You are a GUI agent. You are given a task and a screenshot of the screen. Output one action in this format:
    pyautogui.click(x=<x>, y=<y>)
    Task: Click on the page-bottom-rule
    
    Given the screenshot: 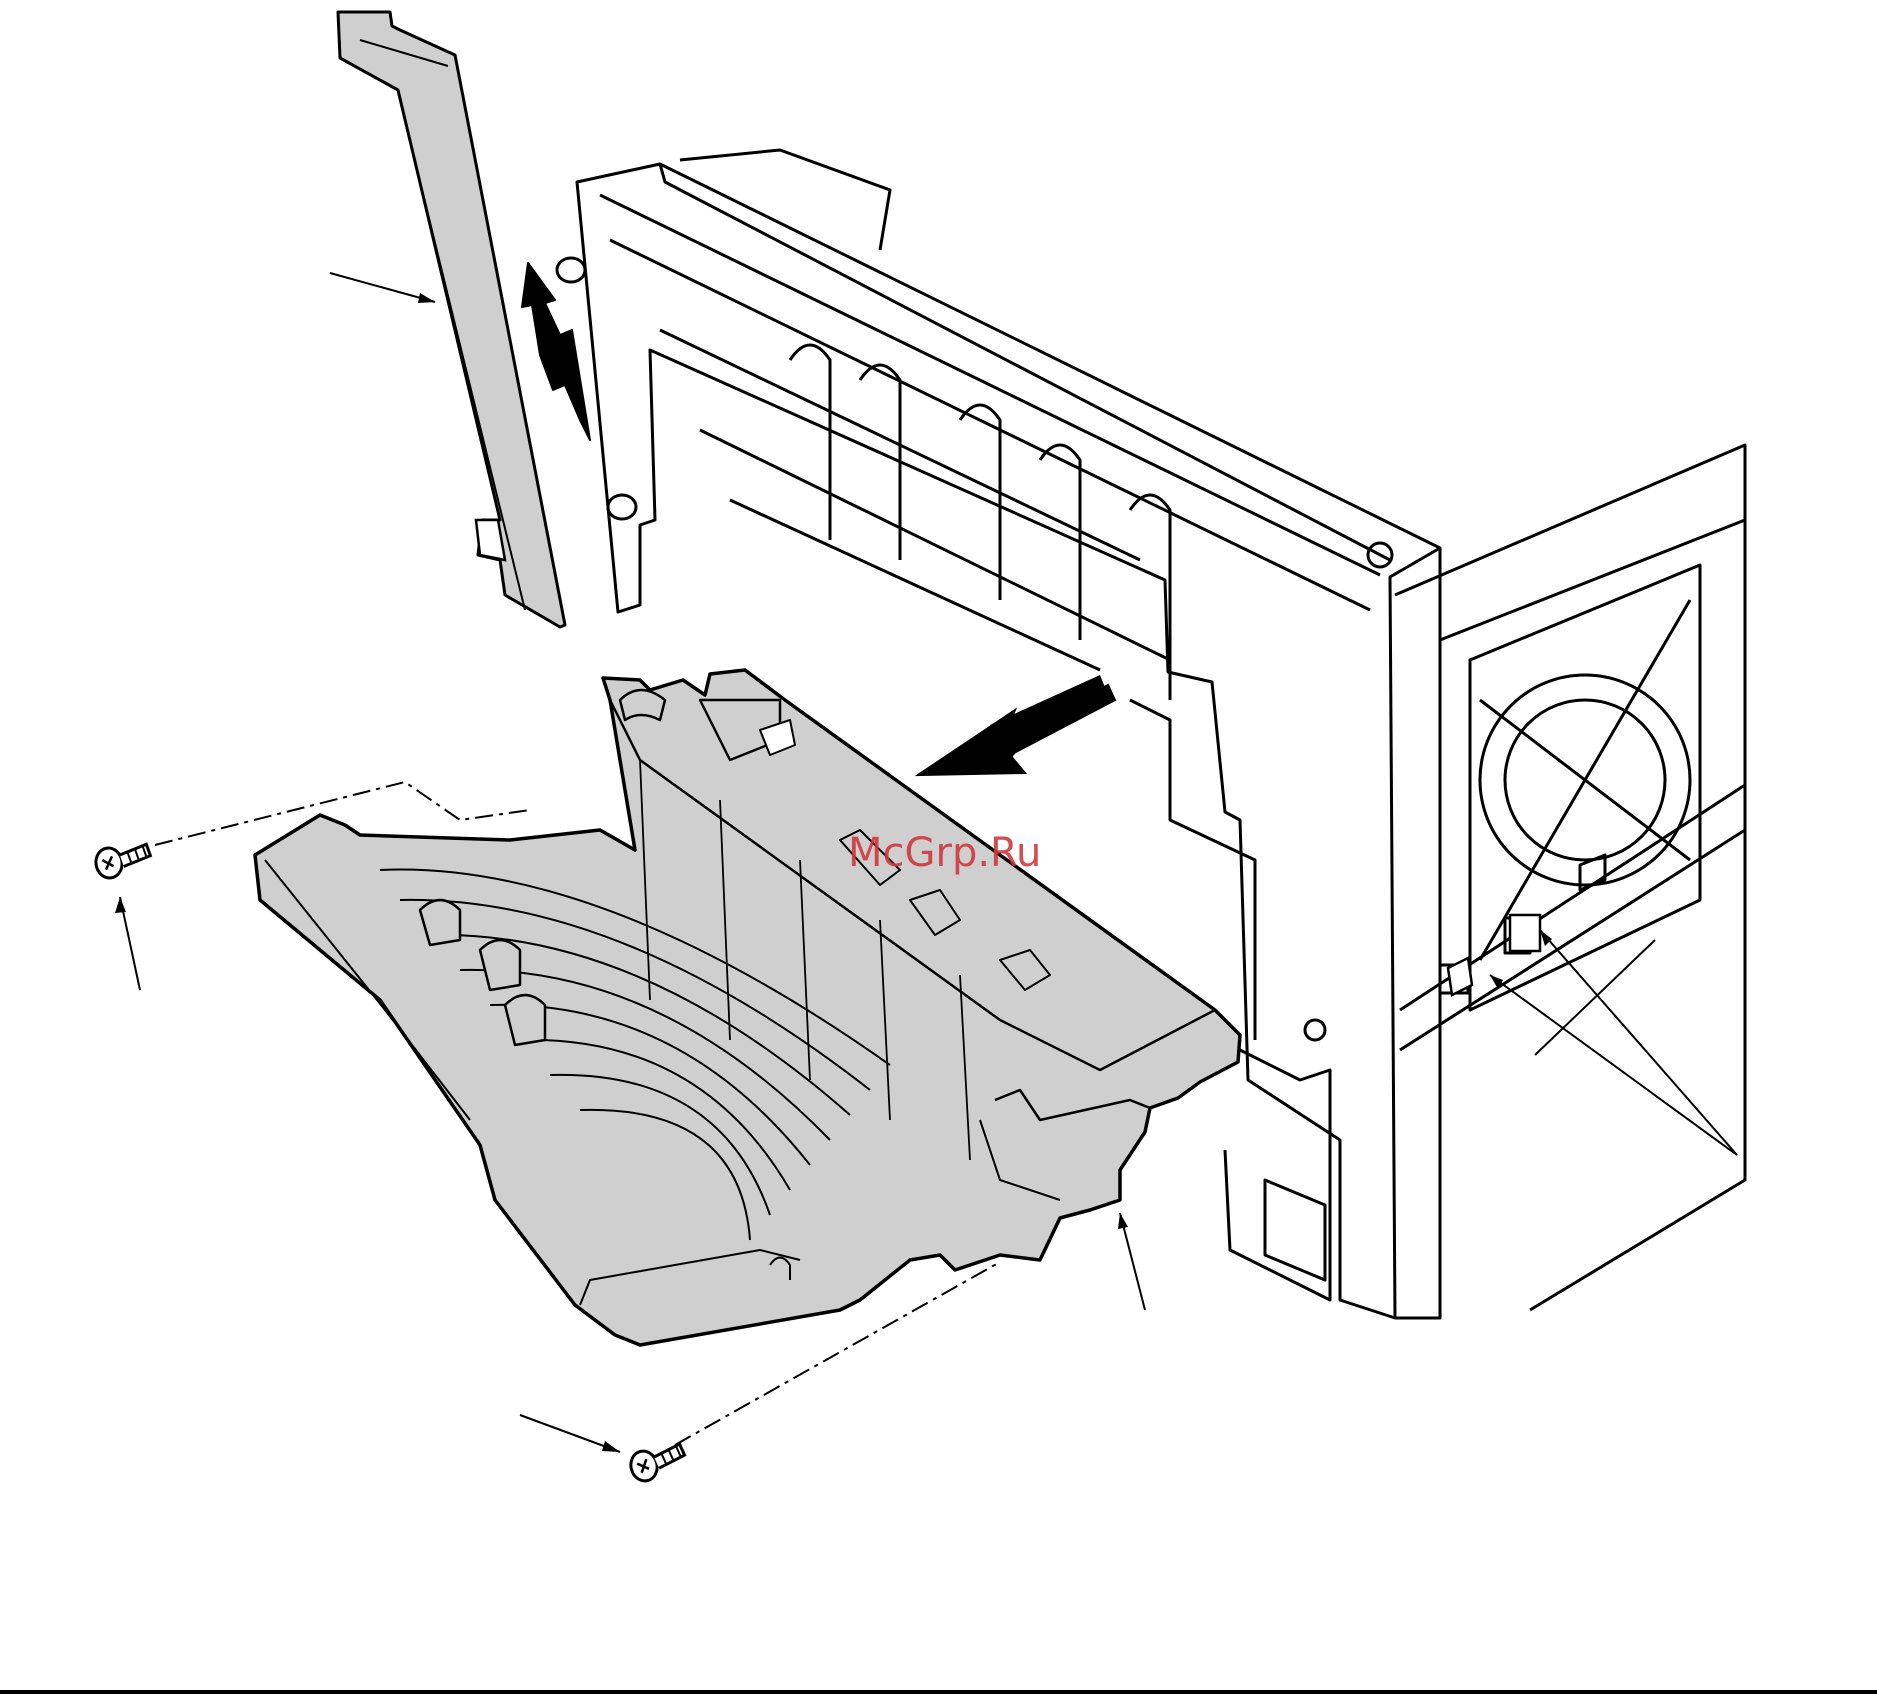 What is the action you would take?
    pyautogui.click(x=938, y=1692)
    